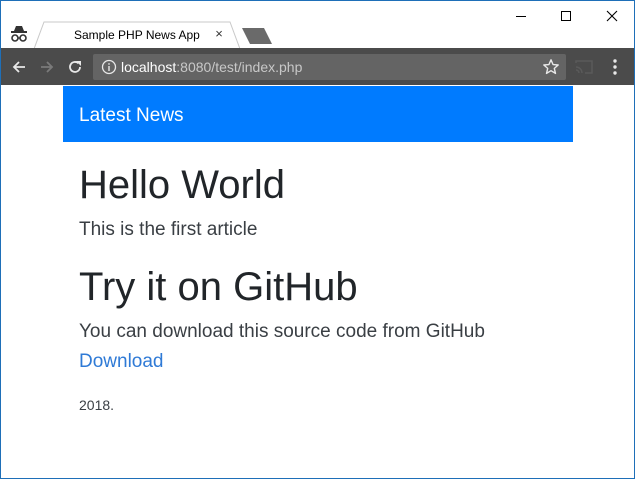  Describe the element at coordinates (109, 67) in the screenshot. I see `info-icon` at that location.